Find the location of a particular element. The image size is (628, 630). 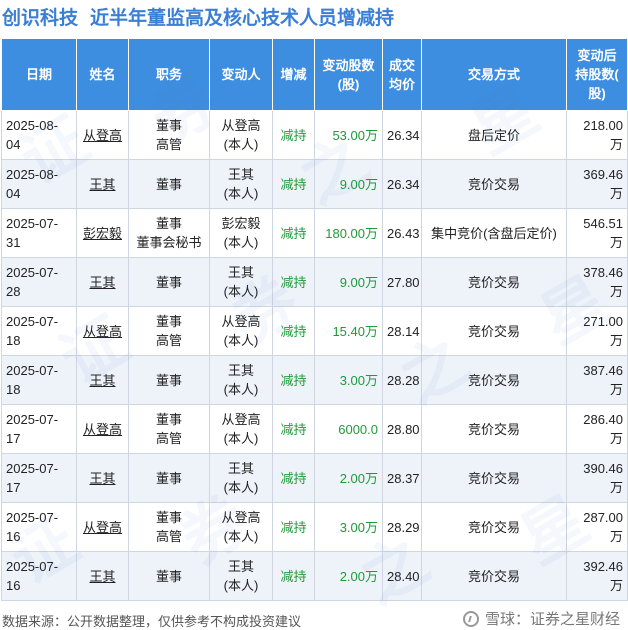

column-header-line: 变动股数 is located at coordinates (348, 65).